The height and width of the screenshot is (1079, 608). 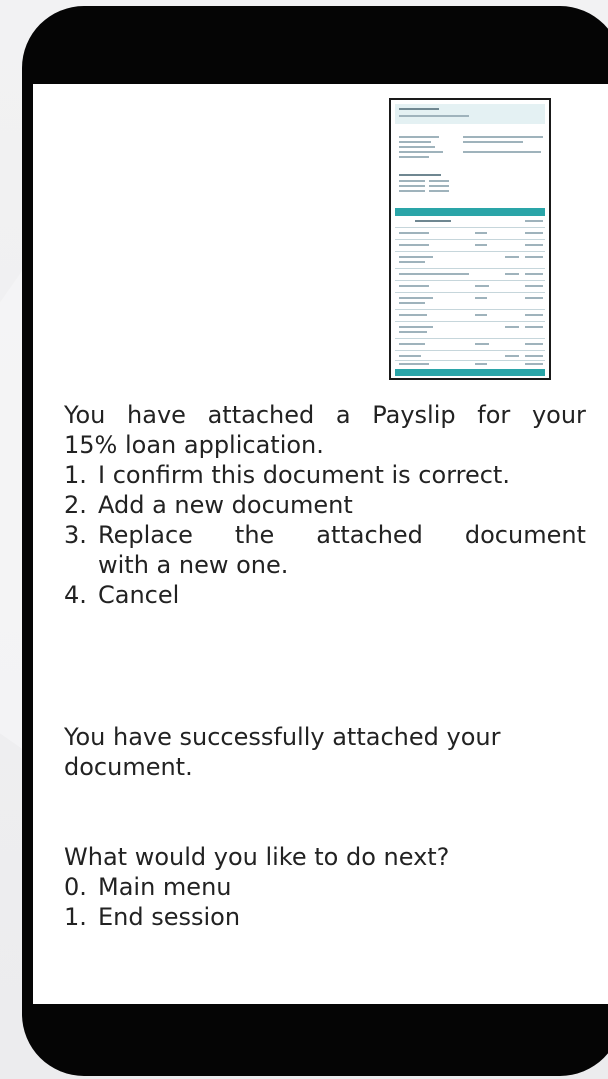 I want to click on option-text: Add a new document, so click(x=225, y=505).